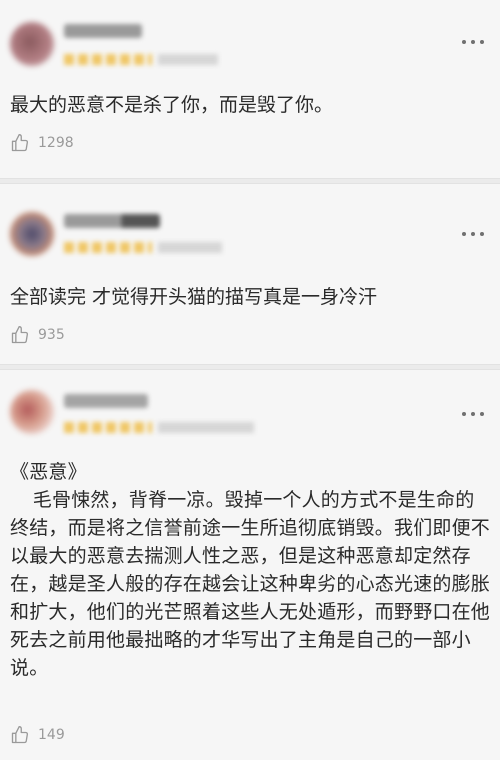  What do you see at coordinates (51, 335) in the screenshot?
I see `like-count: 935` at bounding box center [51, 335].